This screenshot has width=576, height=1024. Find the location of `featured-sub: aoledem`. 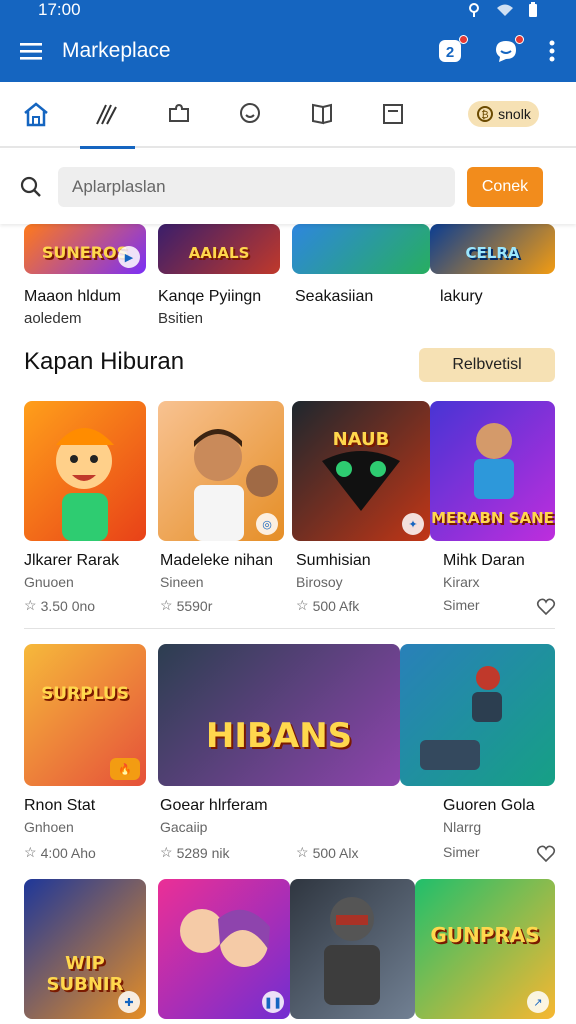

featured-sub: aoledem is located at coordinates (53, 318).